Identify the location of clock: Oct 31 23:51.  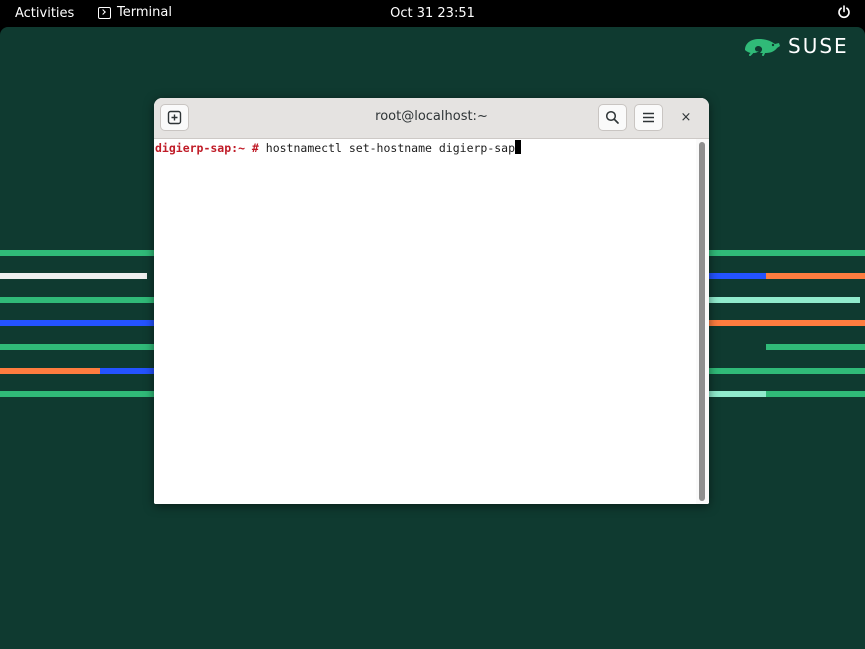
(432, 13).